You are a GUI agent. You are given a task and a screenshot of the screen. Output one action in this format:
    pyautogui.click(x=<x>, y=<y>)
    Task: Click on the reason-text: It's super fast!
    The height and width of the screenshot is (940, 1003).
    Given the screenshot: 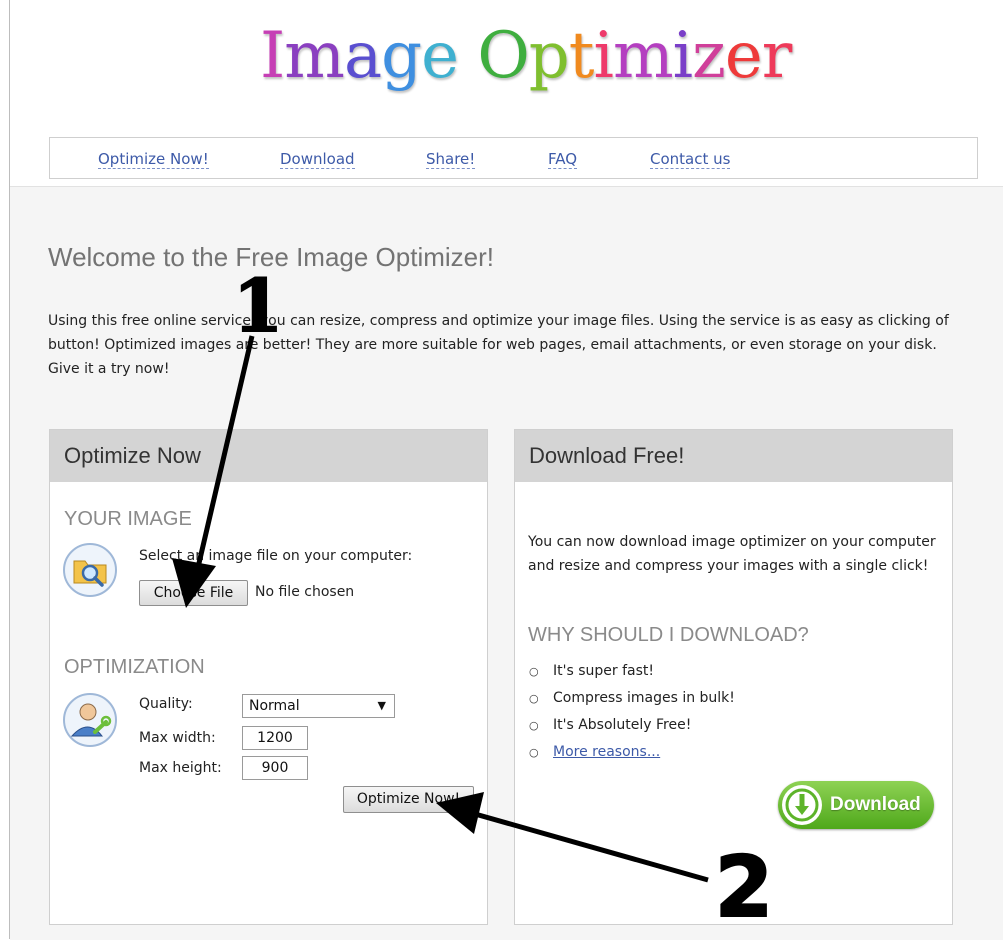 What is the action you would take?
    pyautogui.click(x=603, y=671)
    